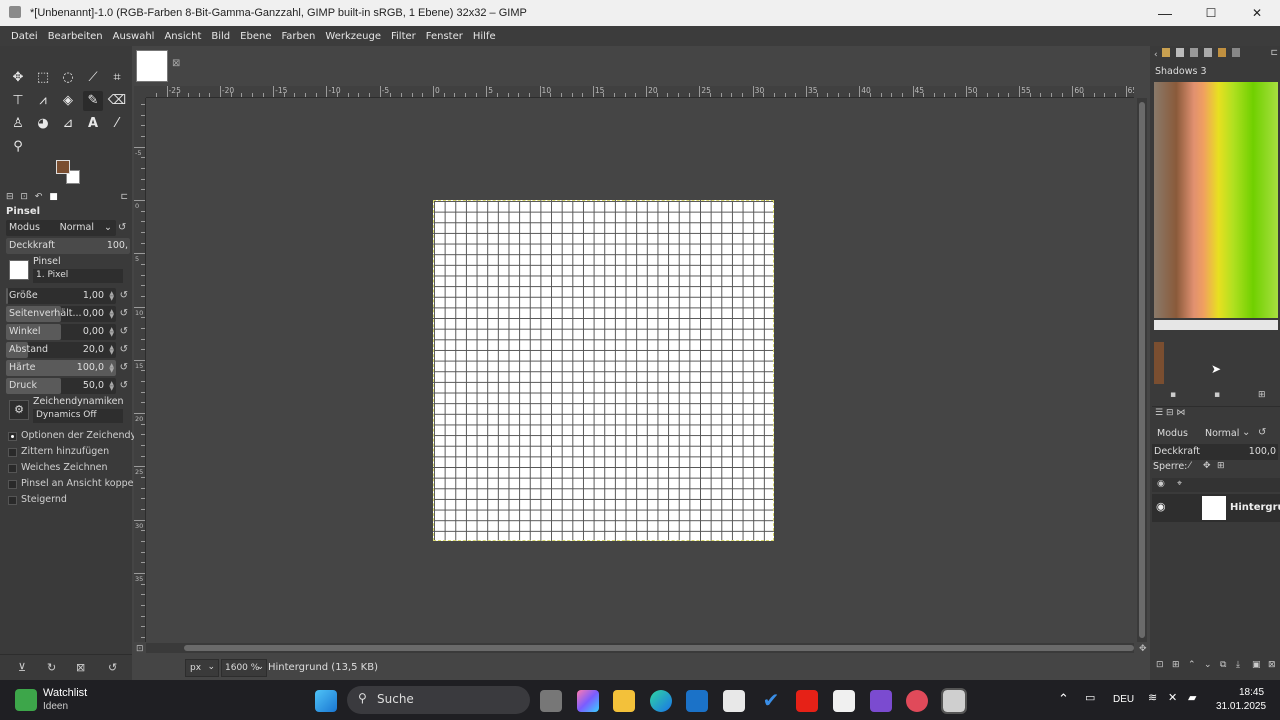 This screenshot has width=1280, height=720. I want to click on crop-tool-icon: ⌗, so click(117, 78).